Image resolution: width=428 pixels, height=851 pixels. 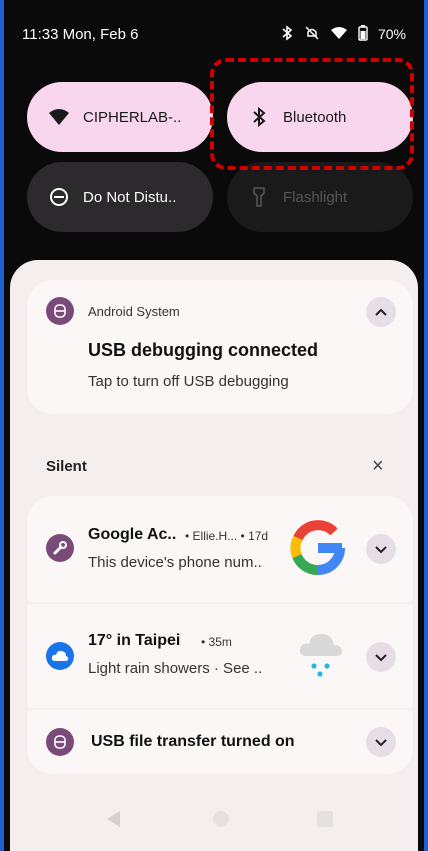 What do you see at coordinates (66, 466) in the screenshot?
I see `silent-section-label: Silent` at bounding box center [66, 466].